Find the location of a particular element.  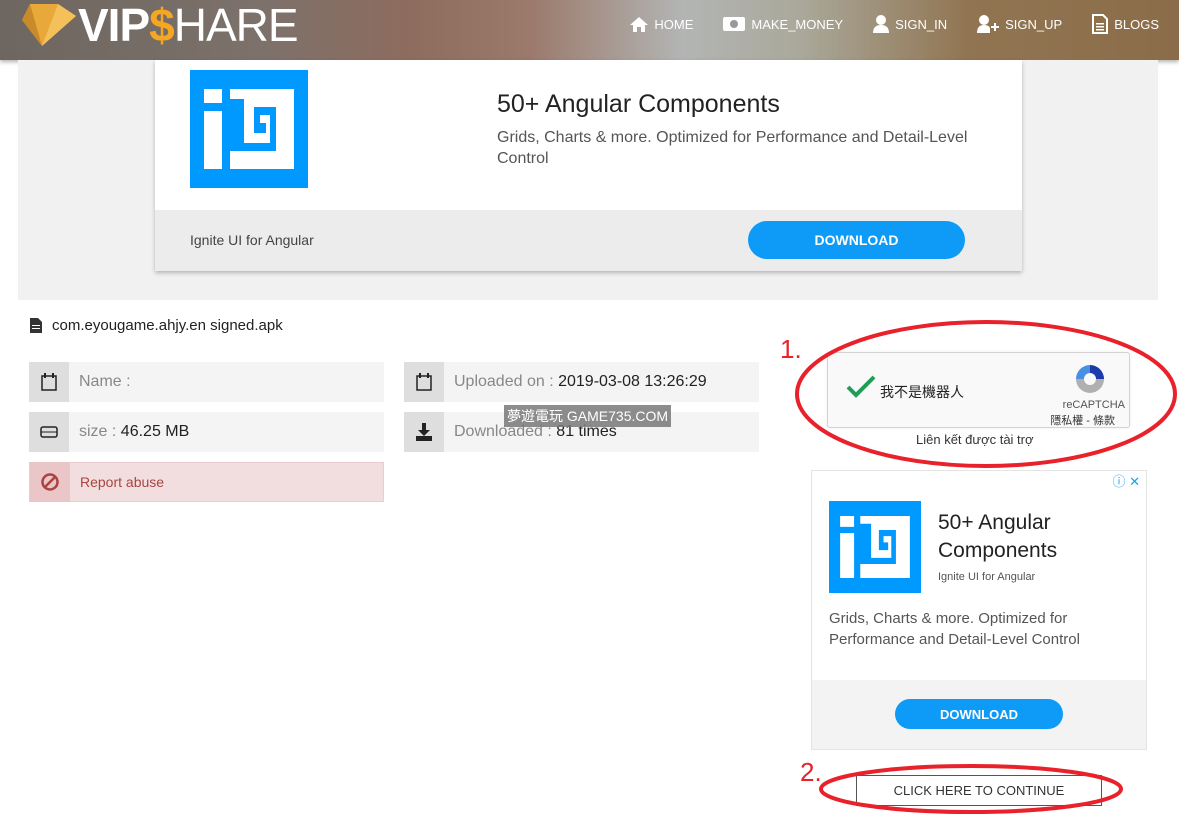

sponsored-label: Liên kết được tài trợ is located at coordinates (975, 439).